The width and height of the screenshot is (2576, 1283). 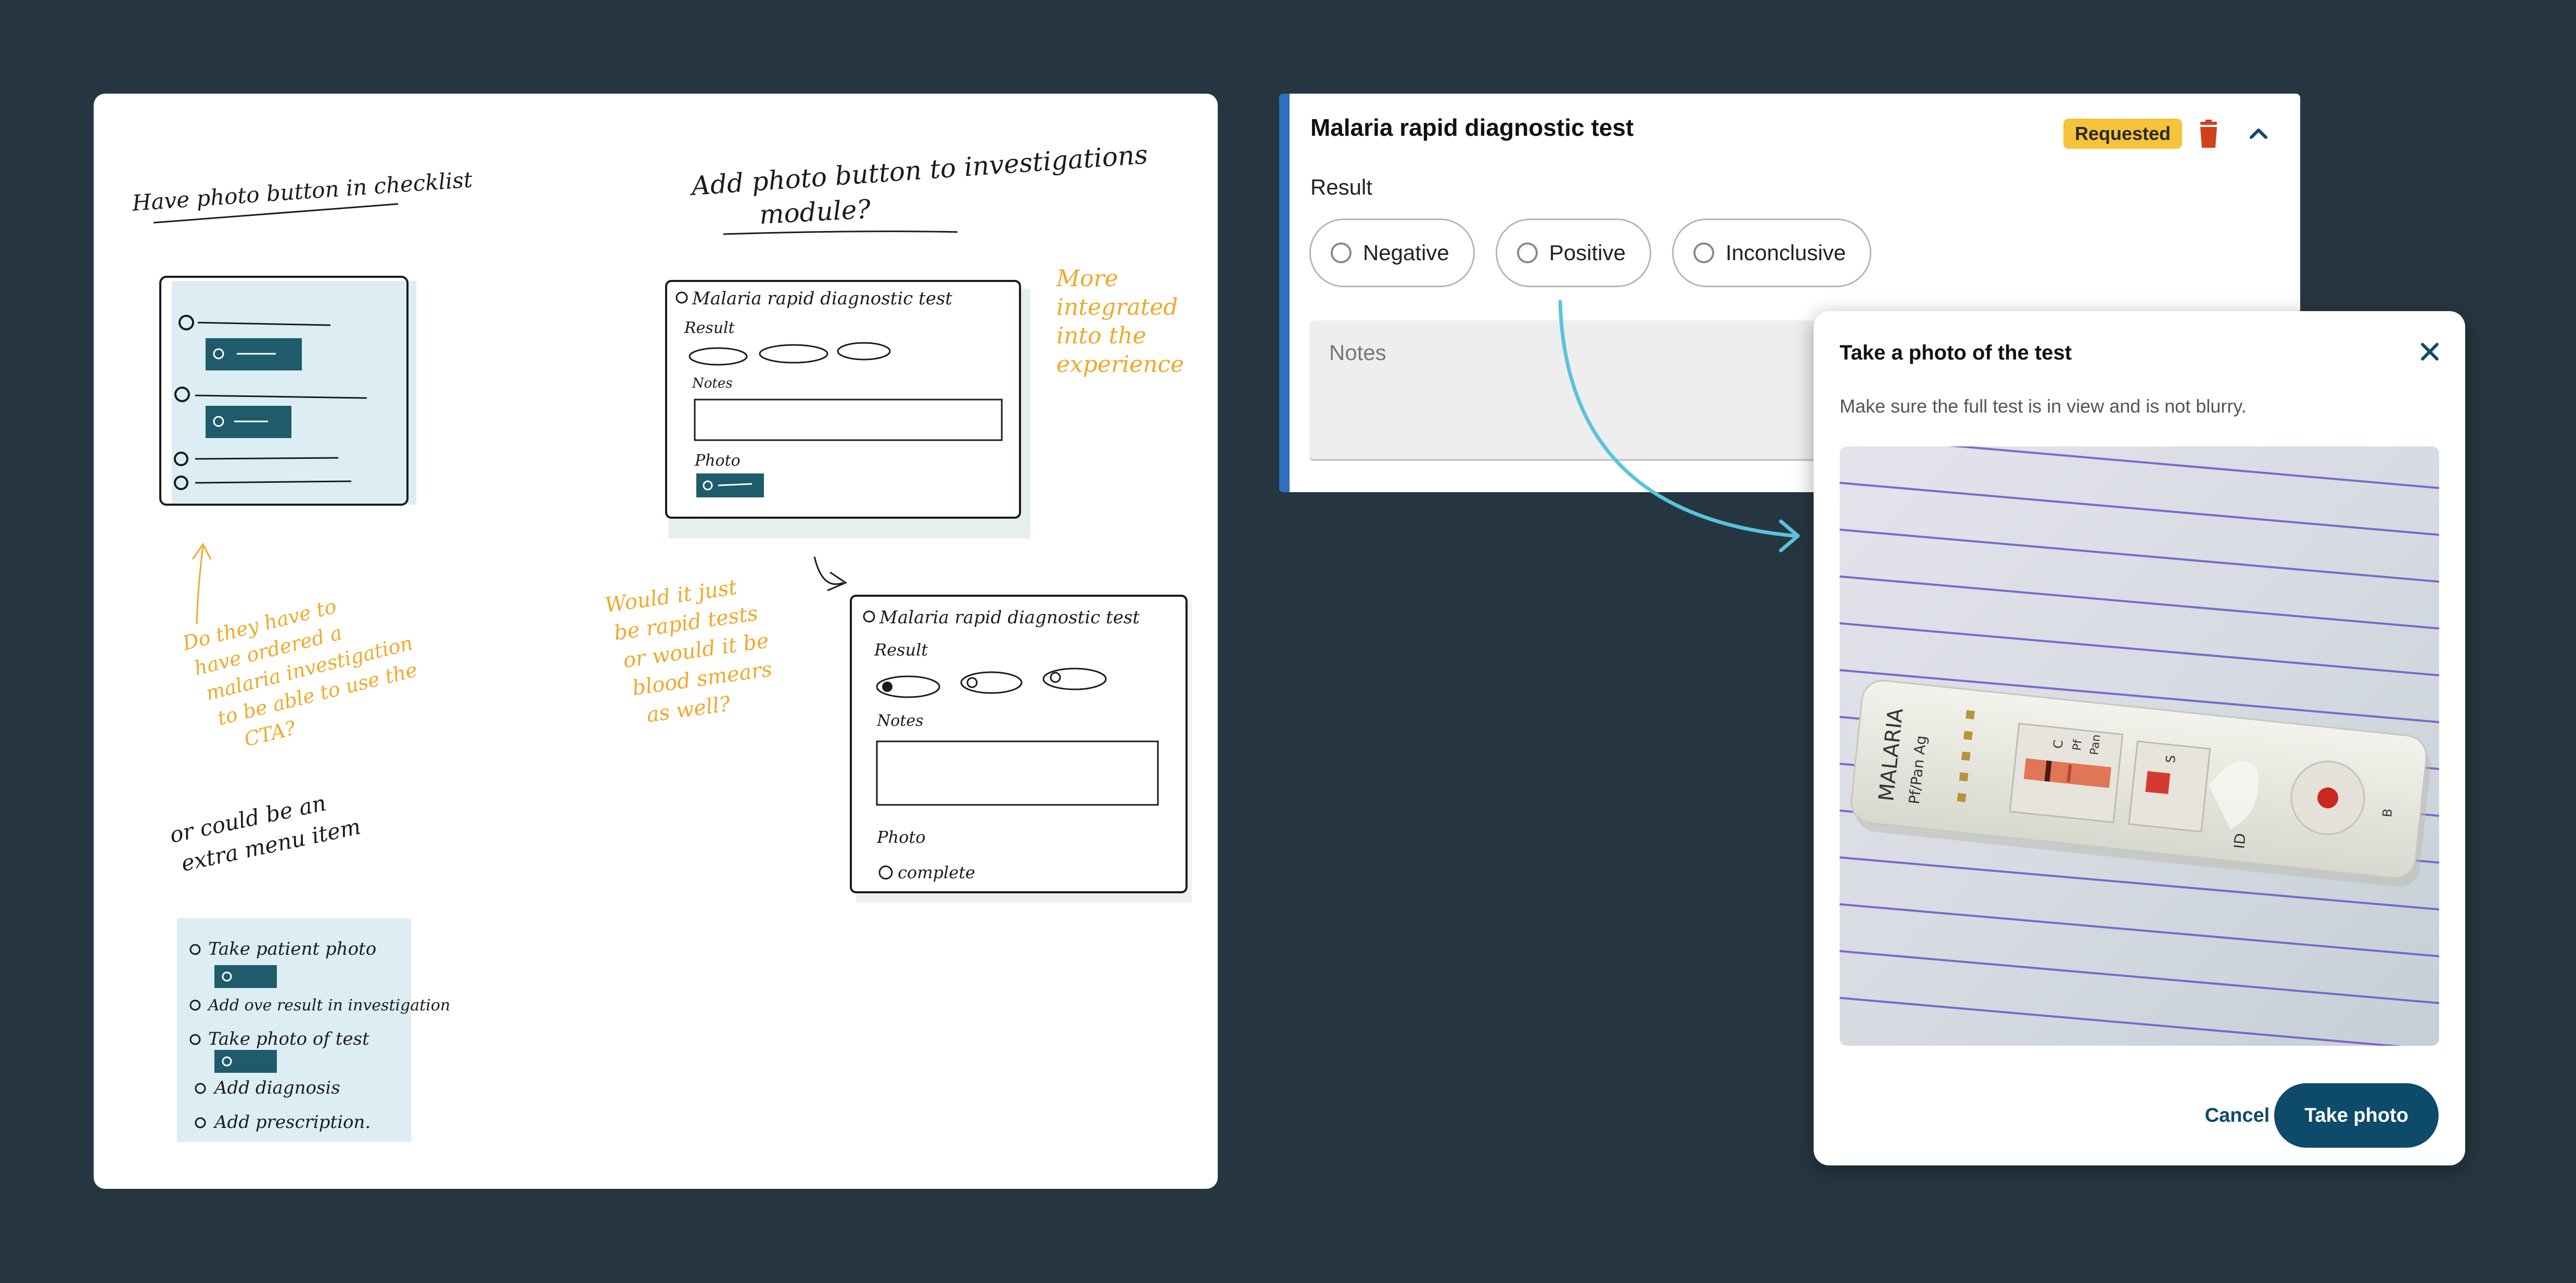 I want to click on test-photo: MALARIA Pf/Pan Ag C Pf Pan S ID B, so click(x=2139, y=746).